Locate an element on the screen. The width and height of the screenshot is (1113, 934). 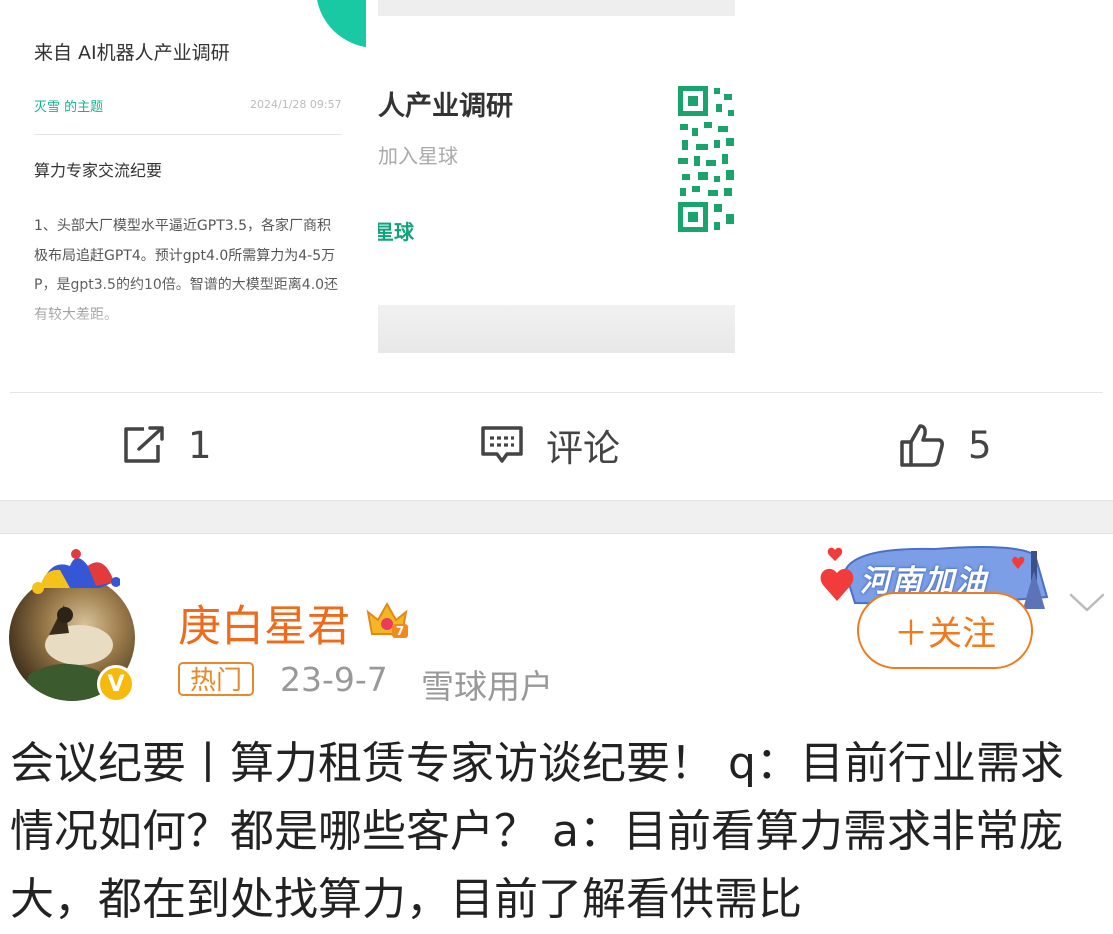
share-button: 1 is located at coordinates (167, 445).